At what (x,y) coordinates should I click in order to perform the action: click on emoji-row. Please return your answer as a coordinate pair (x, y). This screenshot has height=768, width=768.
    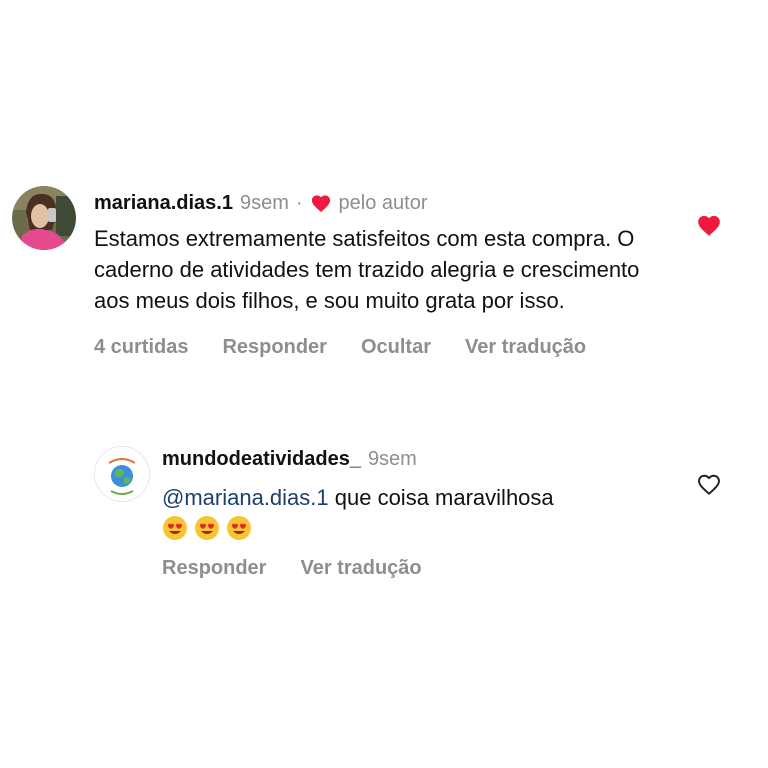
    Looking at the image, I should click on (432, 528).